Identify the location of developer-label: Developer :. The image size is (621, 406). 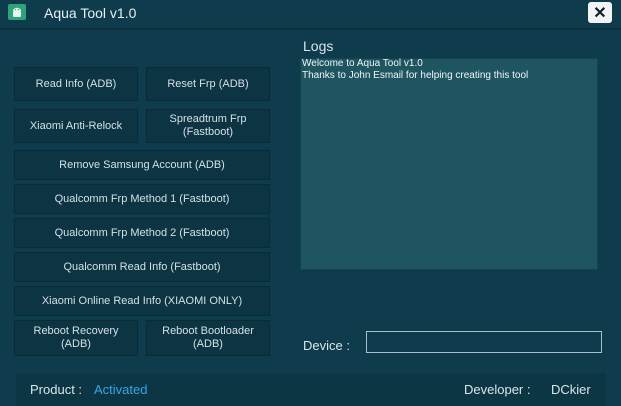
(497, 389).